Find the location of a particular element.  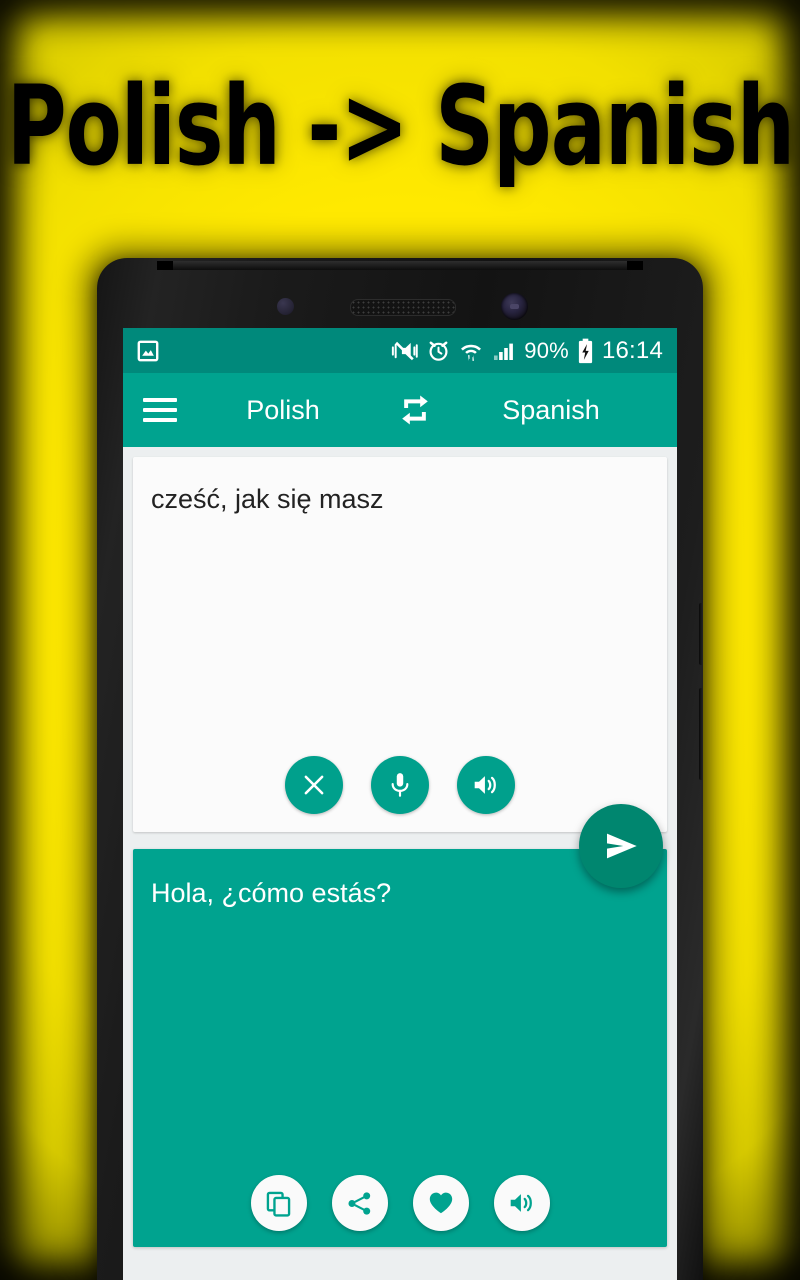

microphone-icon is located at coordinates (400, 785).